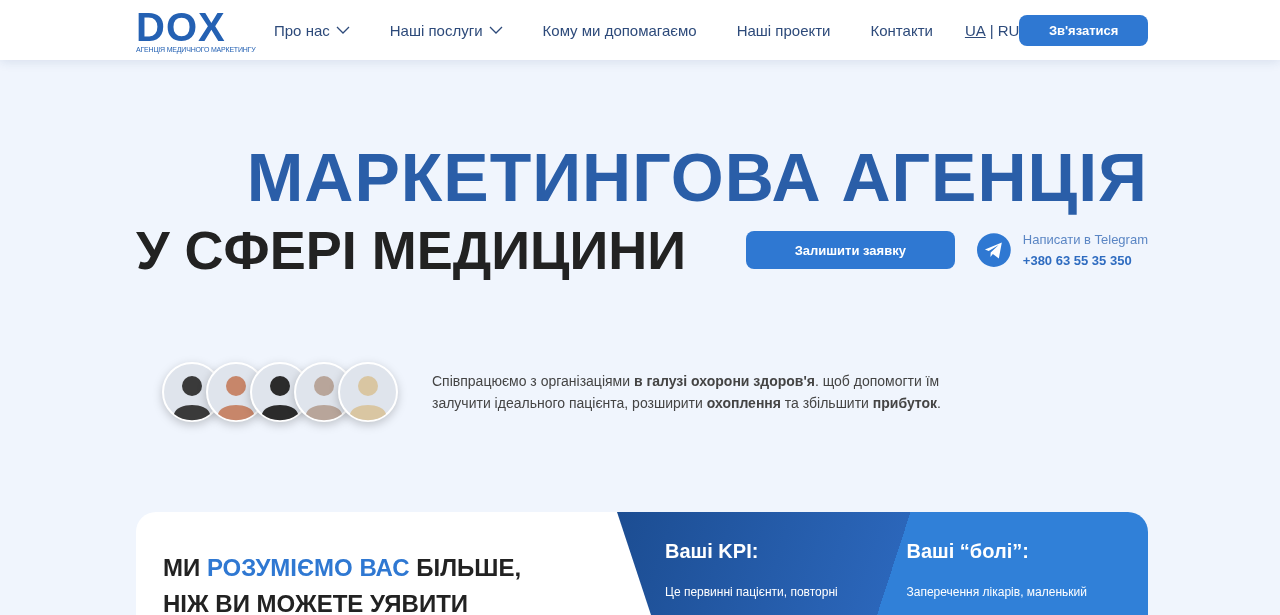  What do you see at coordinates (968, 551) in the screenshot?
I see `panel-title: Ваші “болі”:` at bounding box center [968, 551].